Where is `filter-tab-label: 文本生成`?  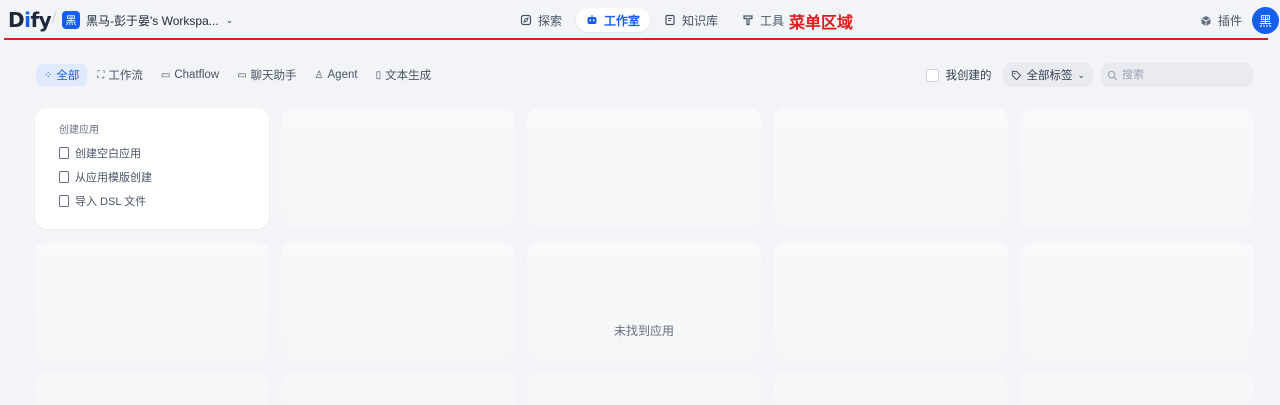
filter-tab-label: 文本生成 is located at coordinates (408, 76).